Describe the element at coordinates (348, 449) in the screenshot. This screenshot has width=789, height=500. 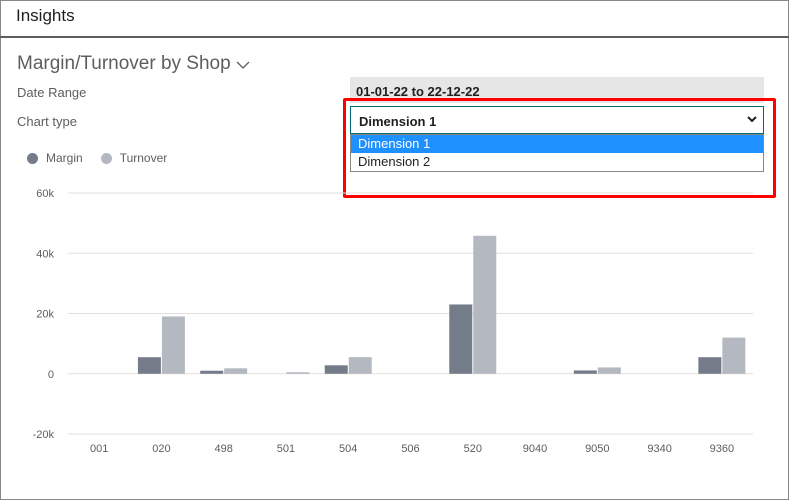
I see `x-tick-label: 504` at that location.